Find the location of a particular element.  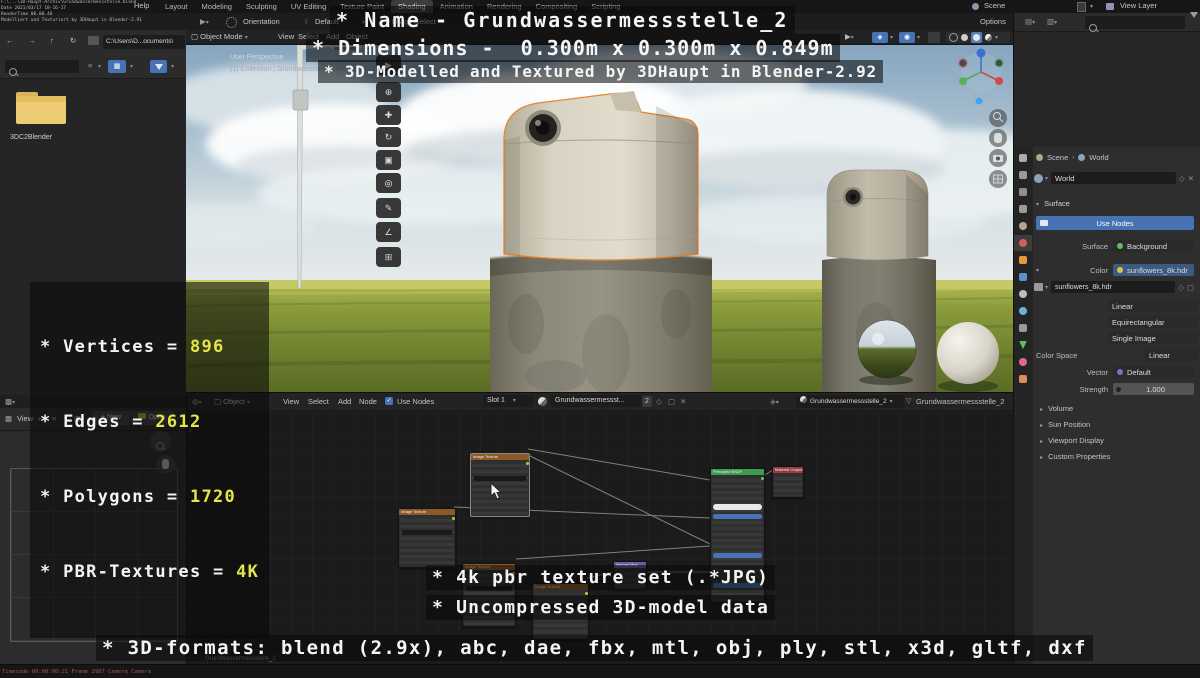

proportional-edit-icon: ◉ is located at coordinates (907, 37).